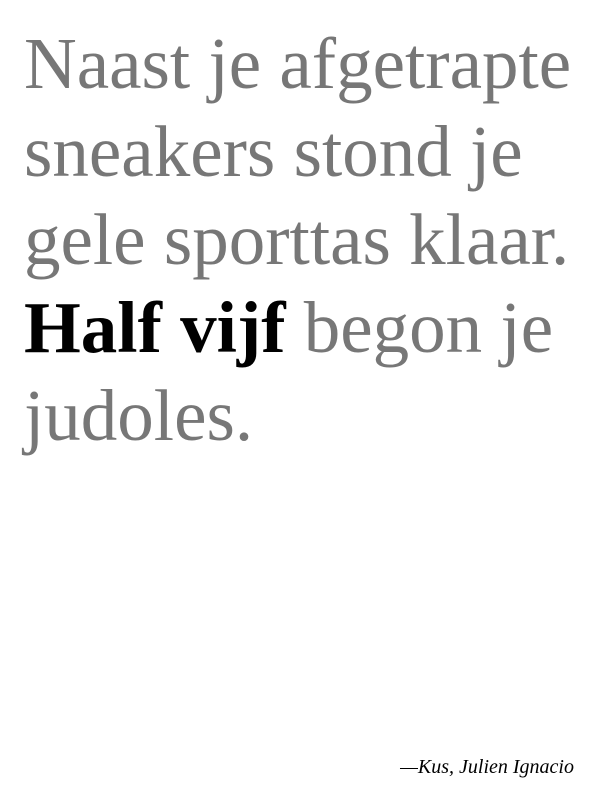 Image resolution: width=600 pixels, height=800 pixels. What do you see at coordinates (487, 767) in the screenshot?
I see `quote-attribution: —Kus, Julien Ignacio` at bounding box center [487, 767].